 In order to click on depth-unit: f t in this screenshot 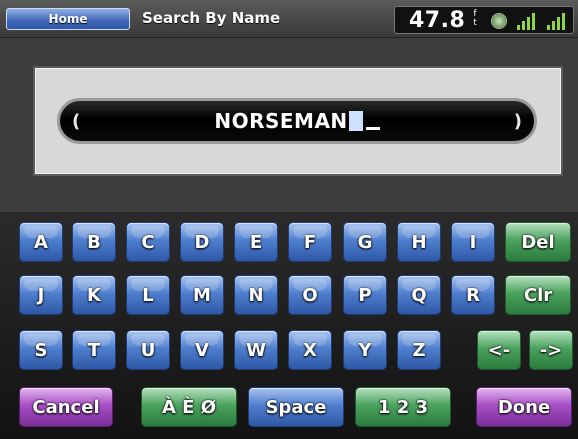, I will do `click(475, 18)`.